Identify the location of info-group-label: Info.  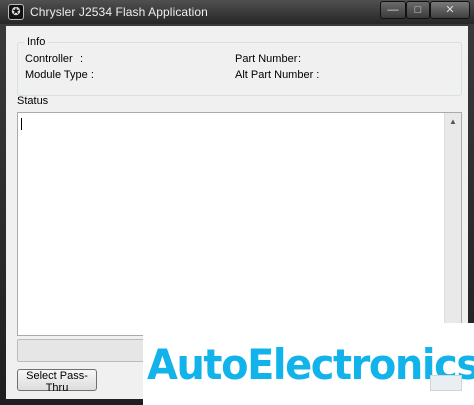
(36, 42).